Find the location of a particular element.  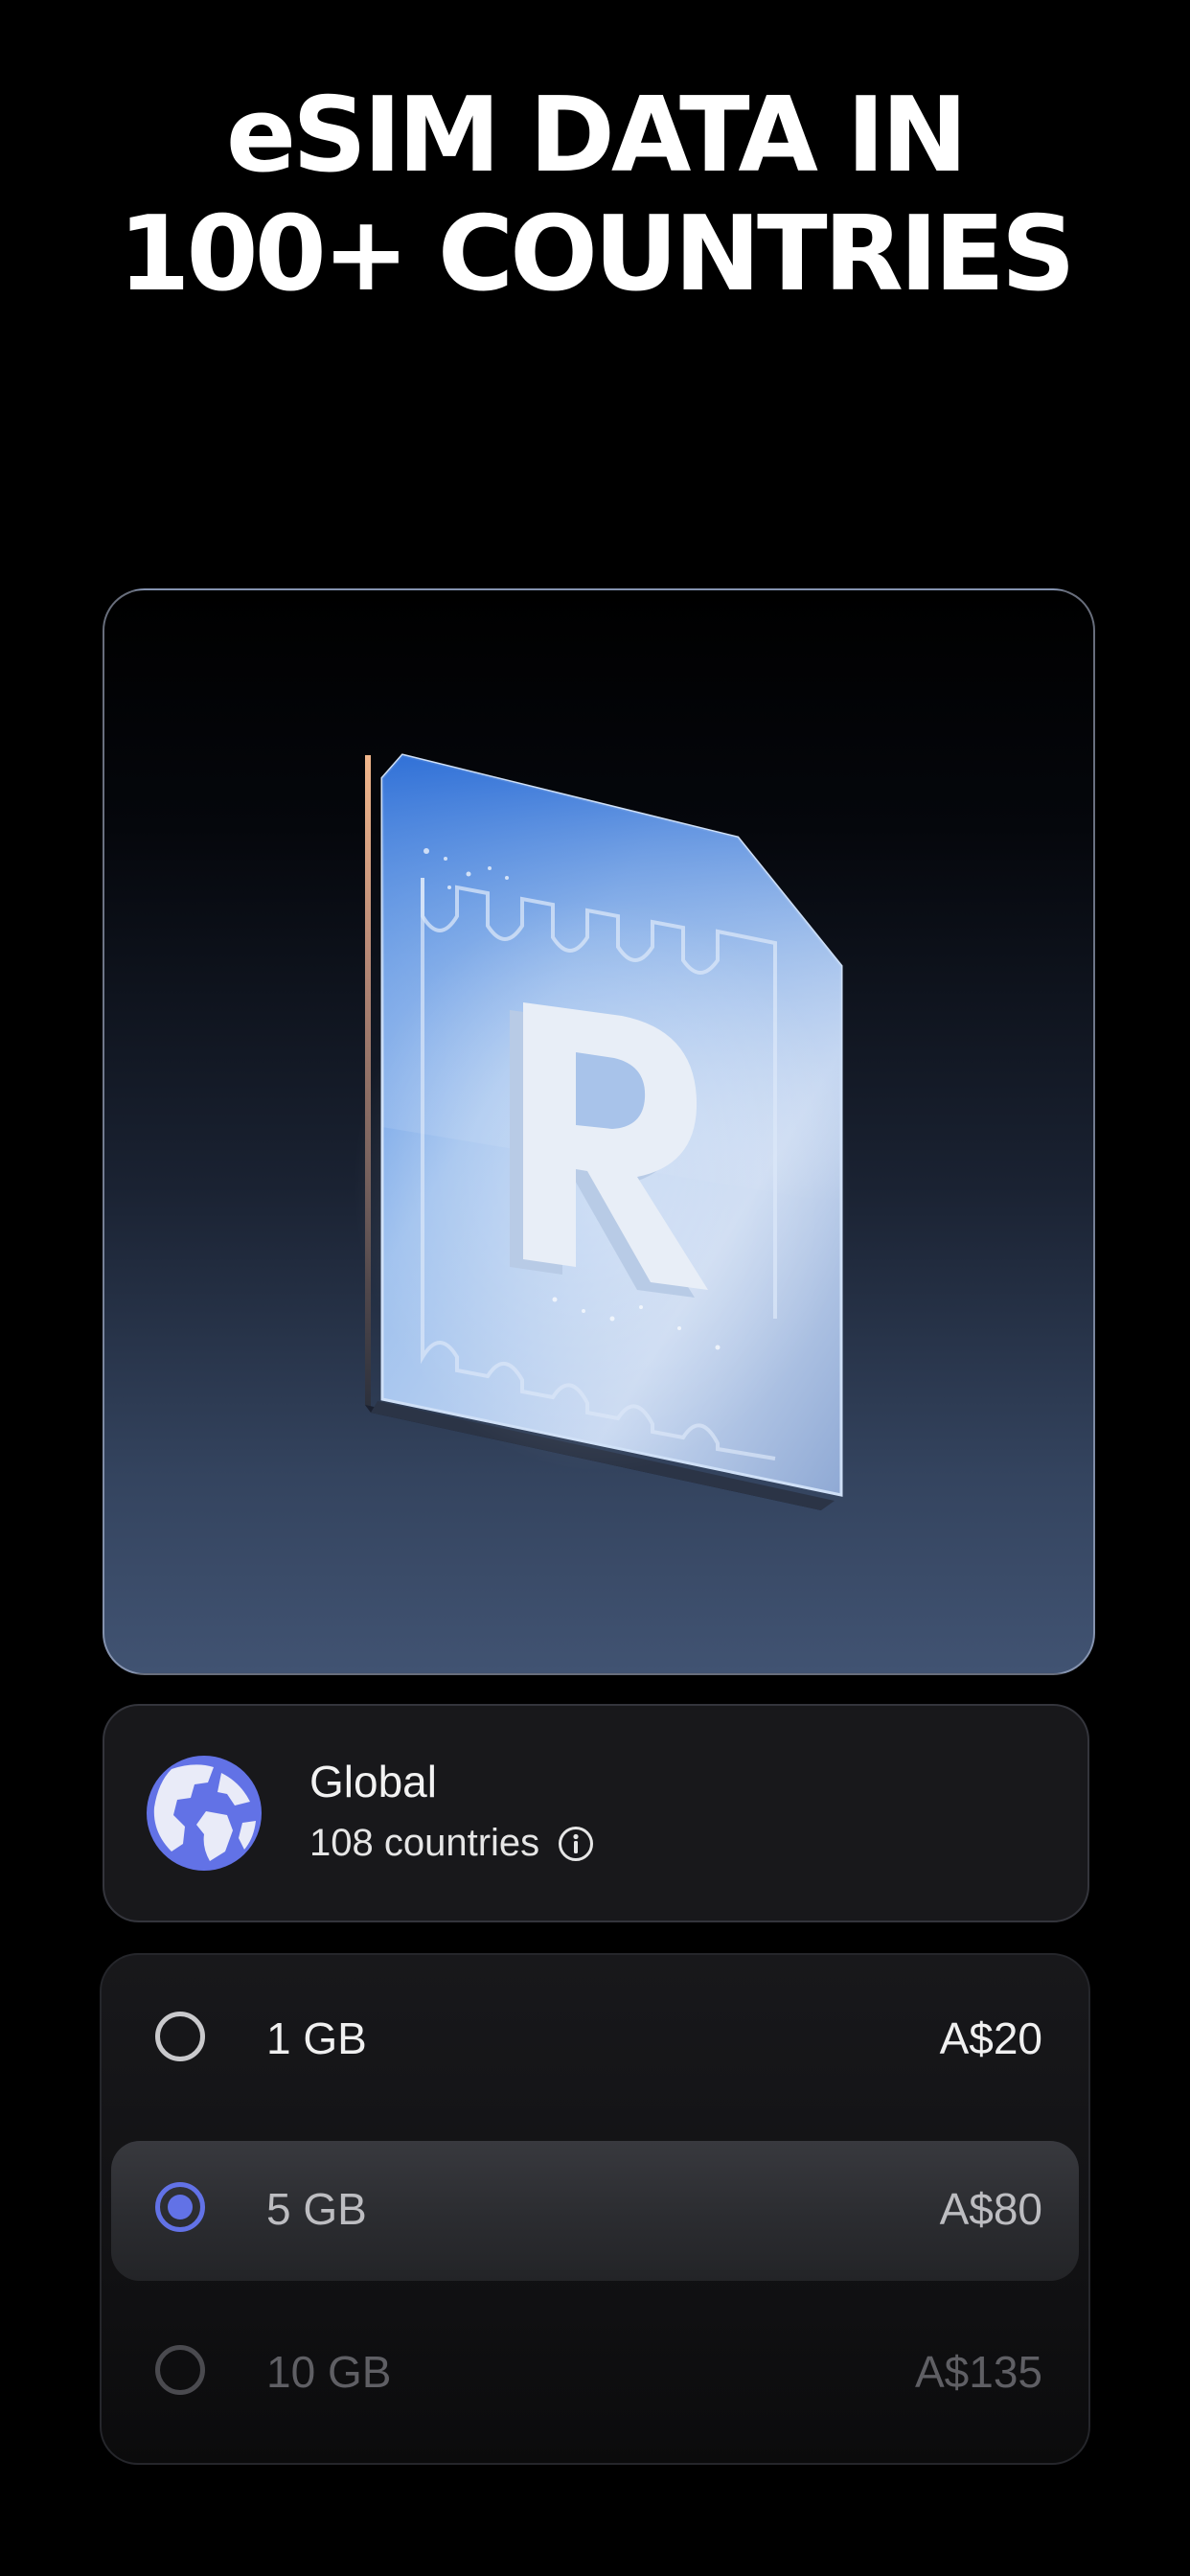

plan-option-5gb: 5 GB A$80 is located at coordinates (595, 2211).